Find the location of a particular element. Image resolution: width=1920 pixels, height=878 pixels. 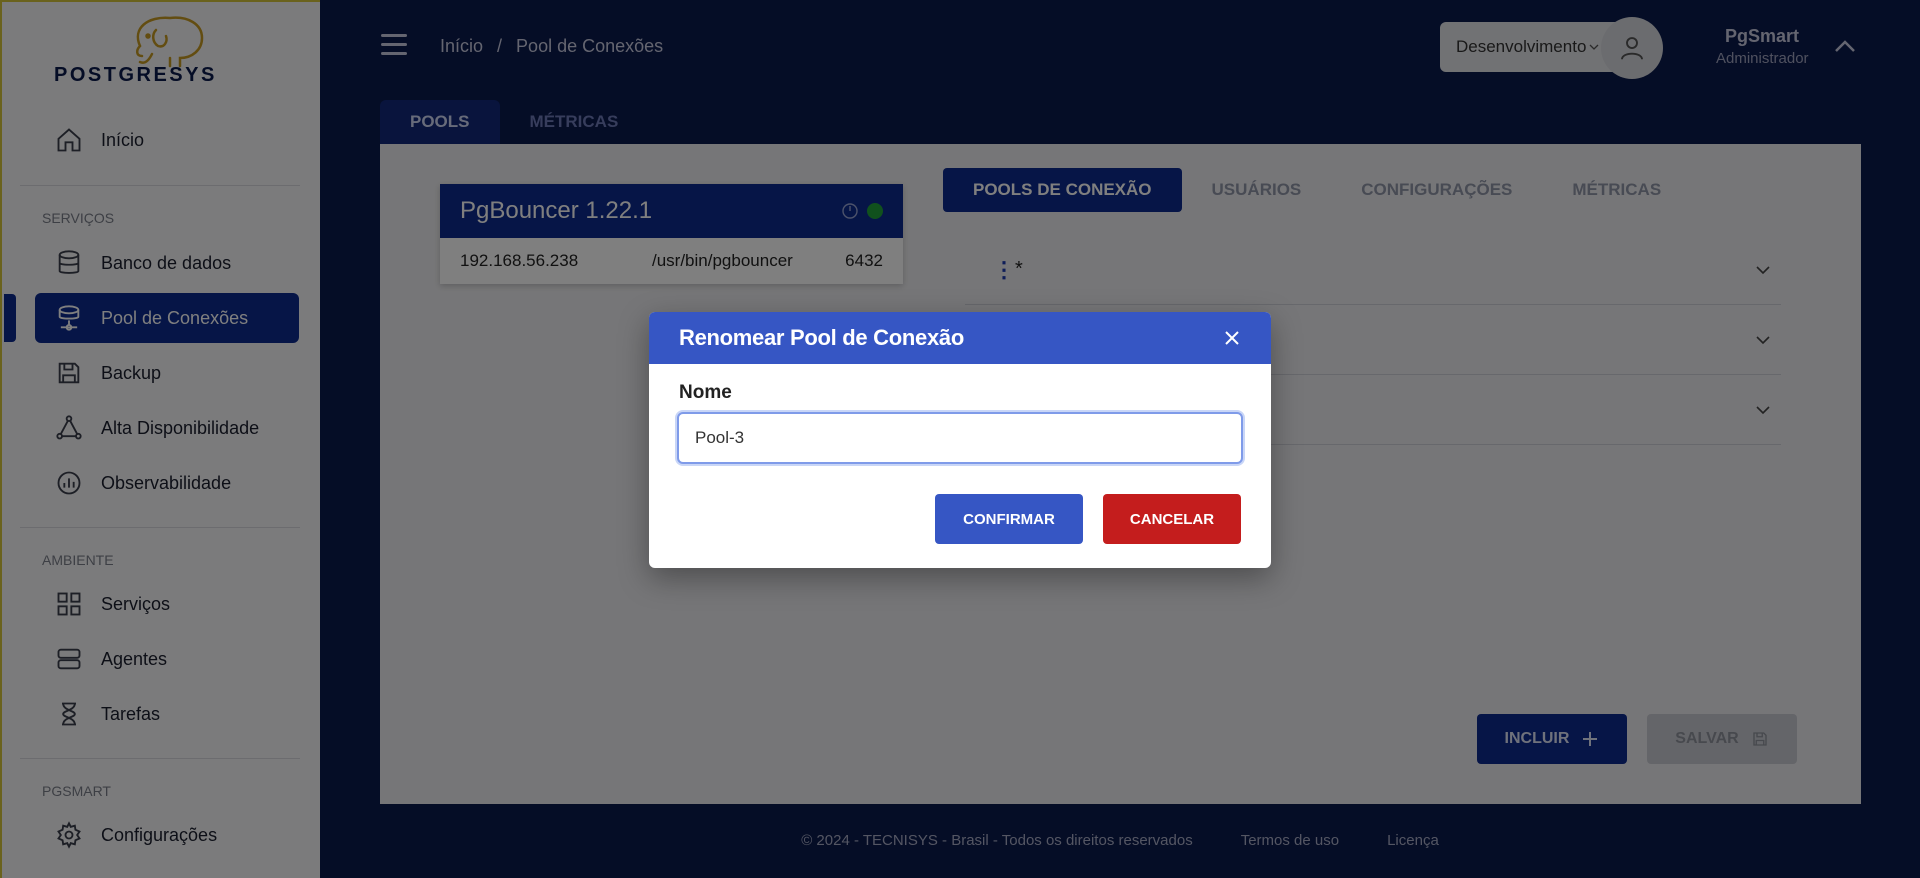

dialog-title: Renomear Pool de Conexão is located at coordinates (821, 337).